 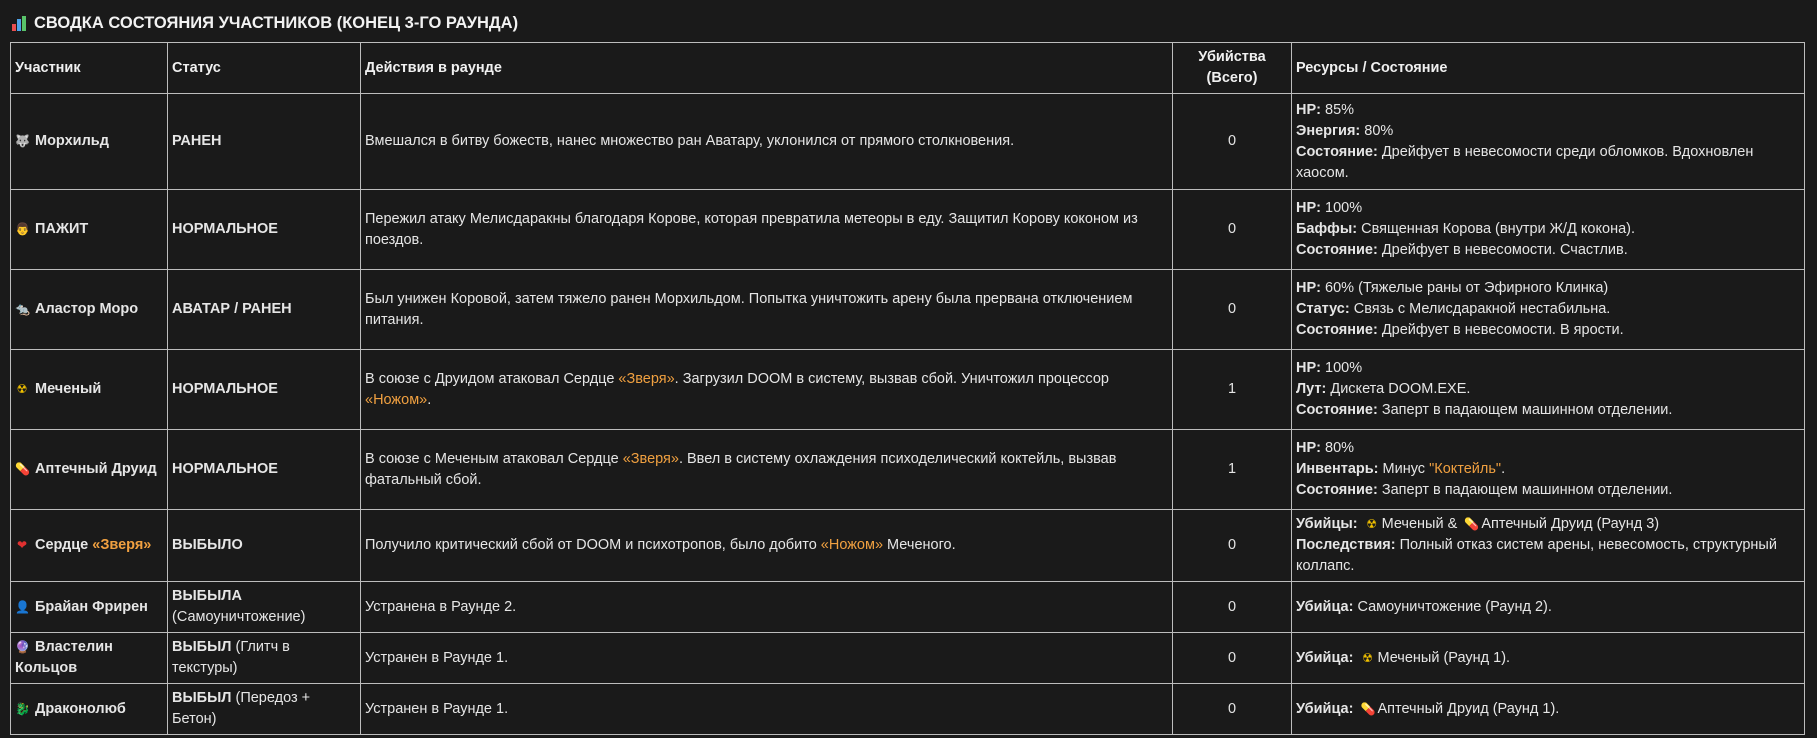 What do you see at coordinates (89, 709) in the screenshot?
I see `participant-cell: 🐉 Драконолюб` at bounding box center [89, 709].